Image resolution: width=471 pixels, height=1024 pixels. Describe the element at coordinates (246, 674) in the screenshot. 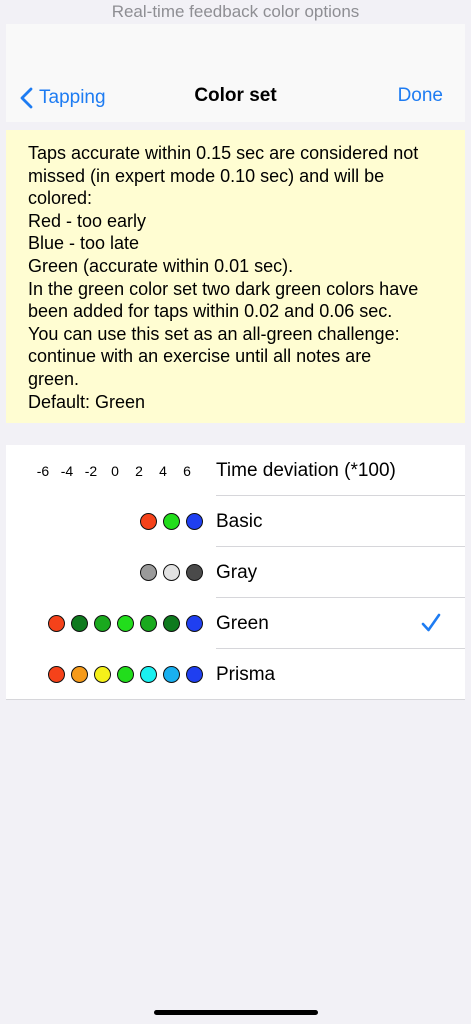

I see `color-set-label: Prisma` at that location.